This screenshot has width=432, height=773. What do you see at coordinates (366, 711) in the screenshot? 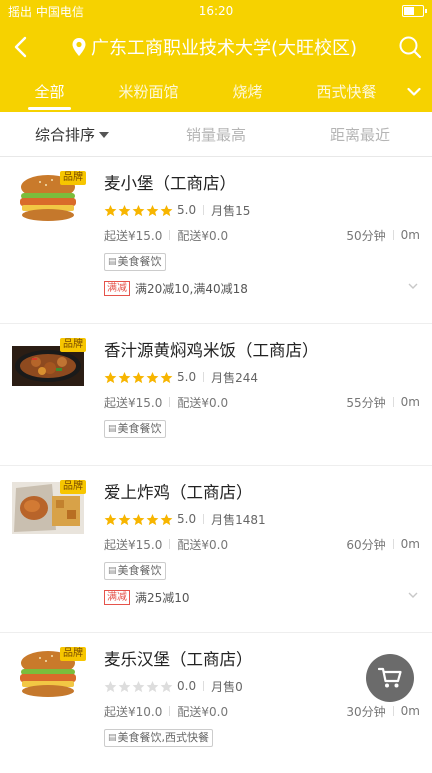
I see `delivery-time: 30分钟` at bounding box center [366, 711].